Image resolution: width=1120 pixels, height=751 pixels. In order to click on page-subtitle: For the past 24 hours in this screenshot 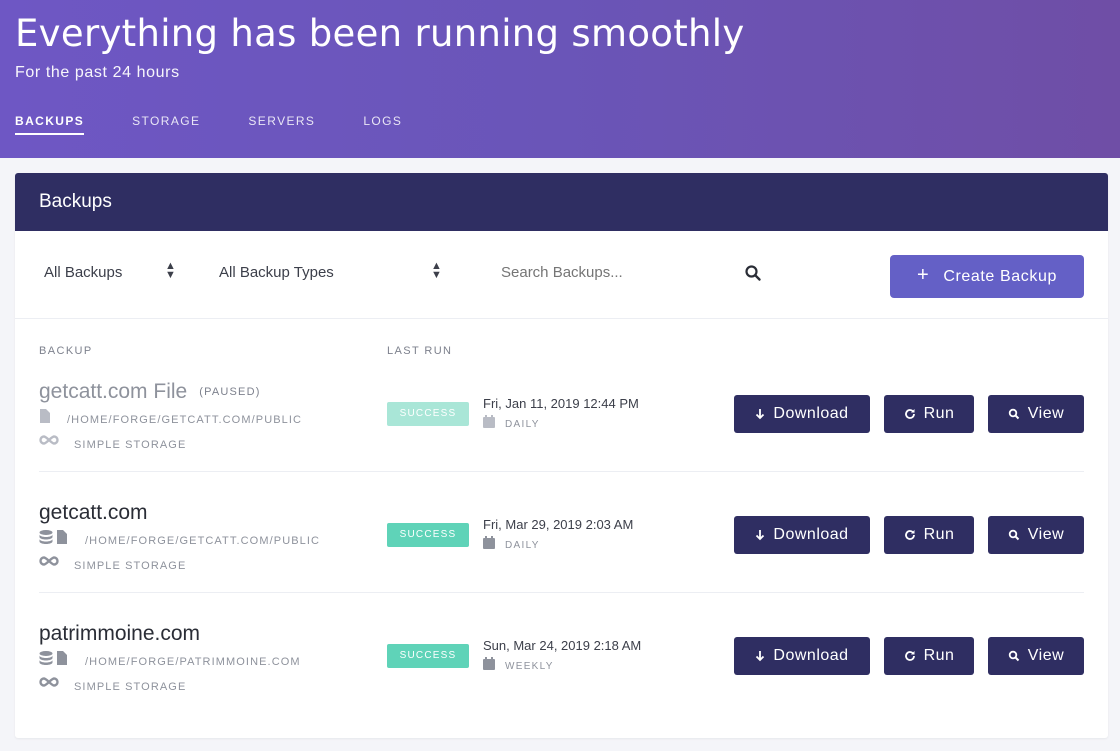, I will do `click(97, 72)`.